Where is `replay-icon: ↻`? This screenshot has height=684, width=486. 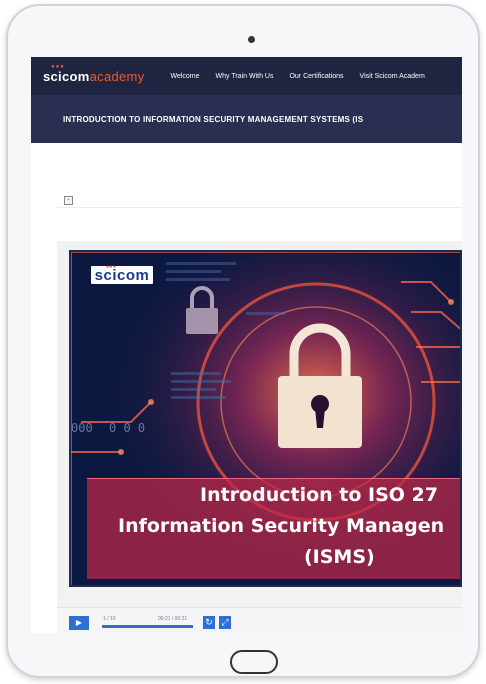 replay-icon: ↻ is located at coordinates (209, 622).